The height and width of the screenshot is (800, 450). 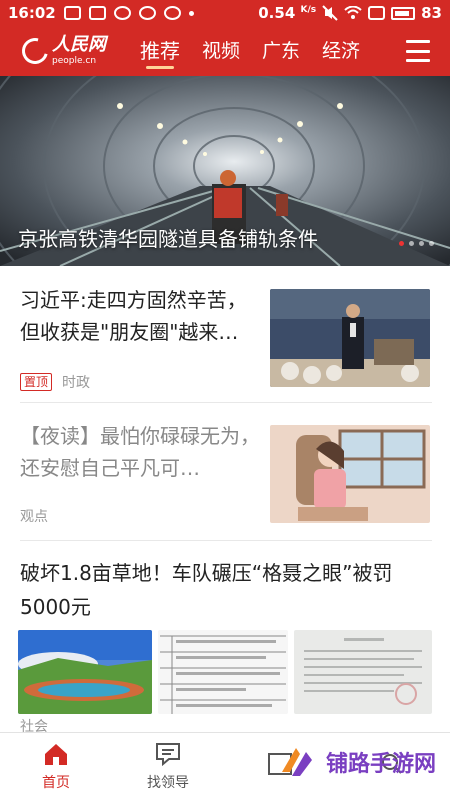 I want to click on status-time: 16:02, so click(x=32, y=13).